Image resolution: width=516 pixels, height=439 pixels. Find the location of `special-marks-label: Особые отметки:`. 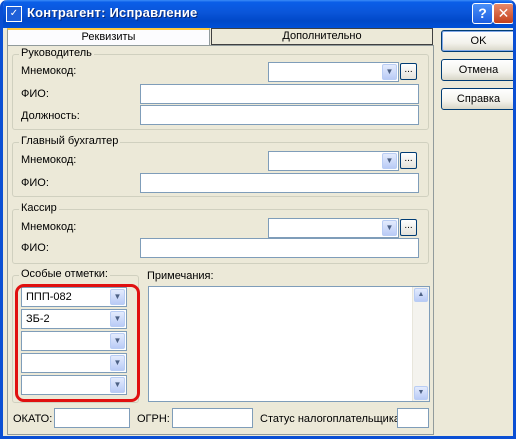

special-marks-label: Особые отметки: is located at coordinates (64, 274).